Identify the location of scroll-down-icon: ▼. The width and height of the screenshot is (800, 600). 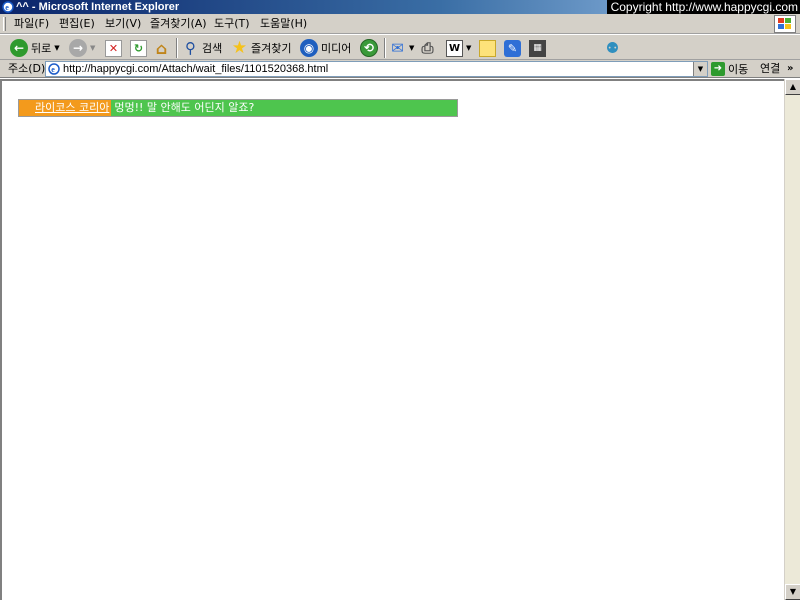
(792, 592).